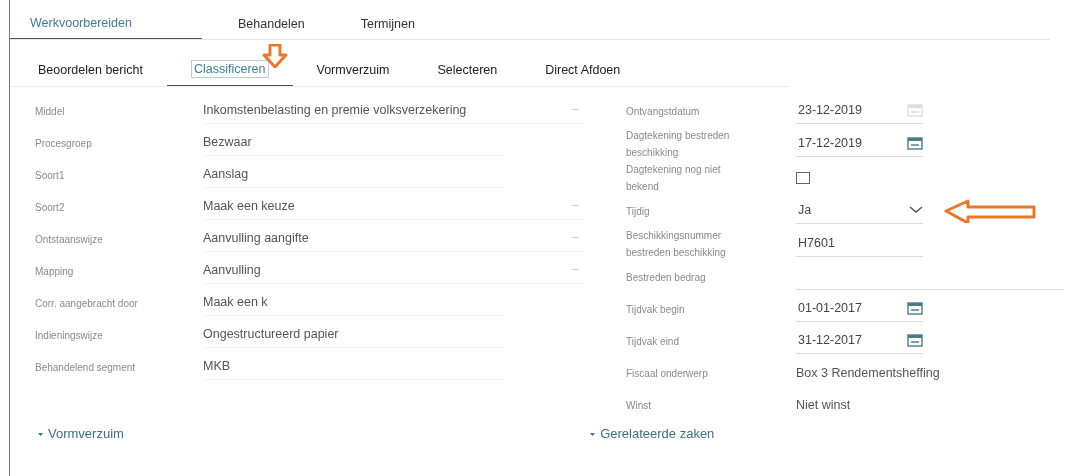 The height and width of the screenshot is (476, 1090). I want to click on field-label: Tijdvak begin, so click(656, 309).